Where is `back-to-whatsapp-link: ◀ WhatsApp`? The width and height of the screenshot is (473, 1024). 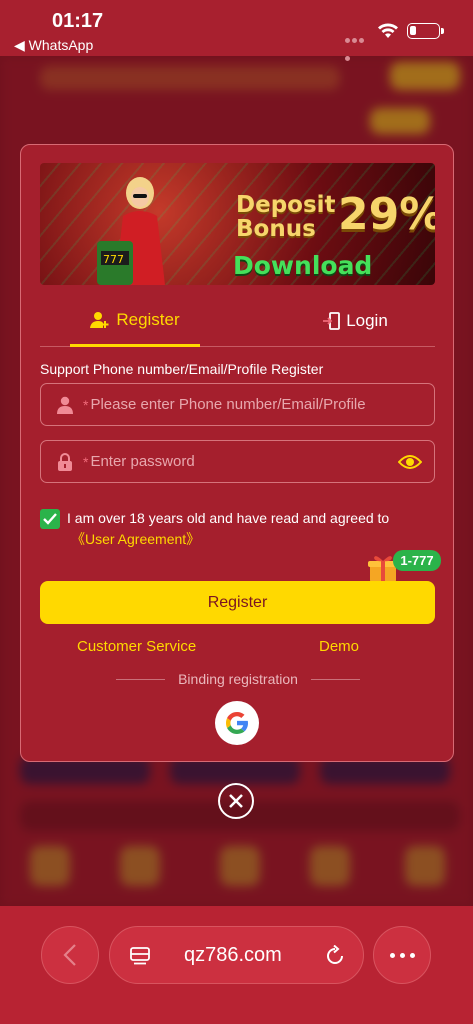 back-to-whatsapp-link: ◀ WhatsApp is located at coordinates (53, 45).